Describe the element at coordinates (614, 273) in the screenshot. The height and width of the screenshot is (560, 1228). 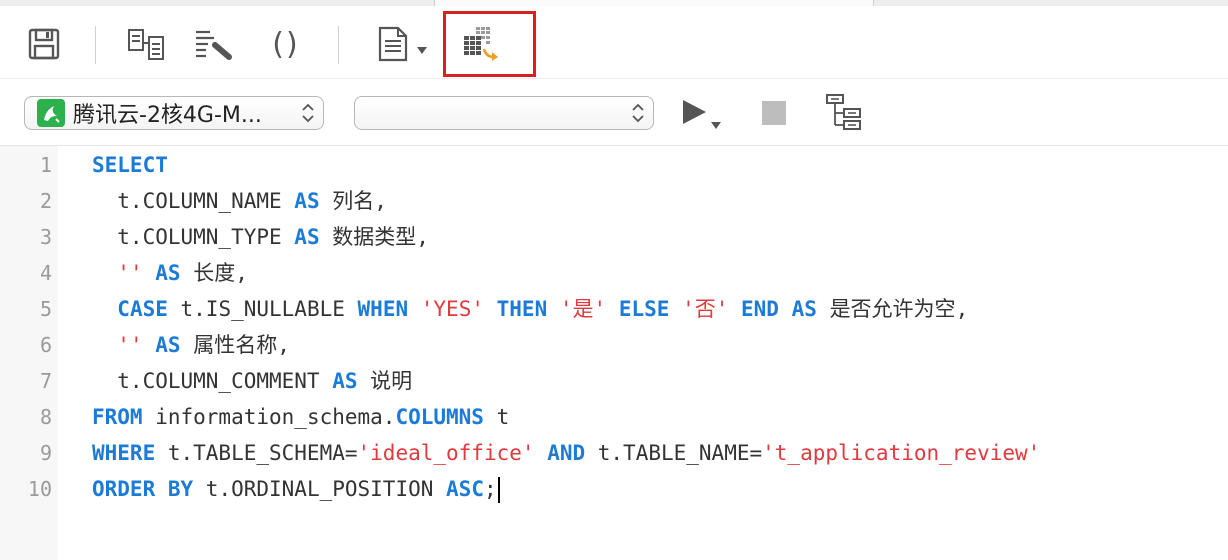
I see `code-line: 4 '' AS 长度,` at that location.